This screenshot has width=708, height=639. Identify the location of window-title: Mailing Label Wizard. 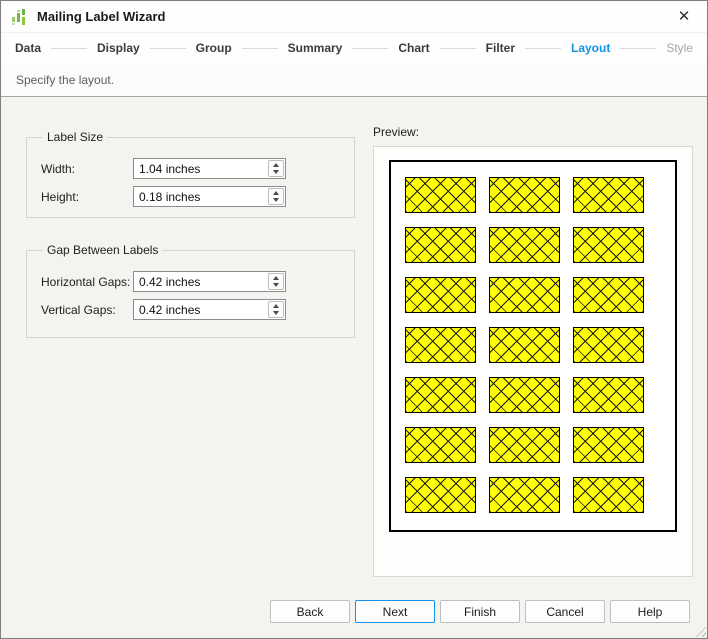
(101, 16).